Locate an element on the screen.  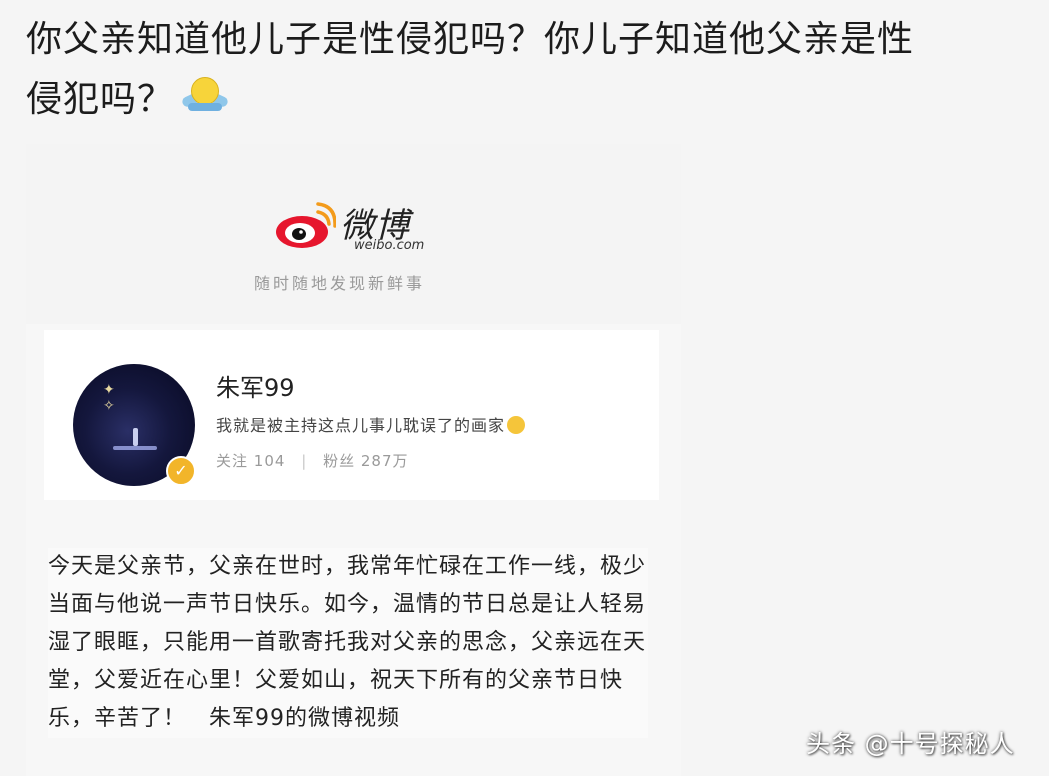
verified-badge-icon: ✓ is located at coordinates (181, 471).